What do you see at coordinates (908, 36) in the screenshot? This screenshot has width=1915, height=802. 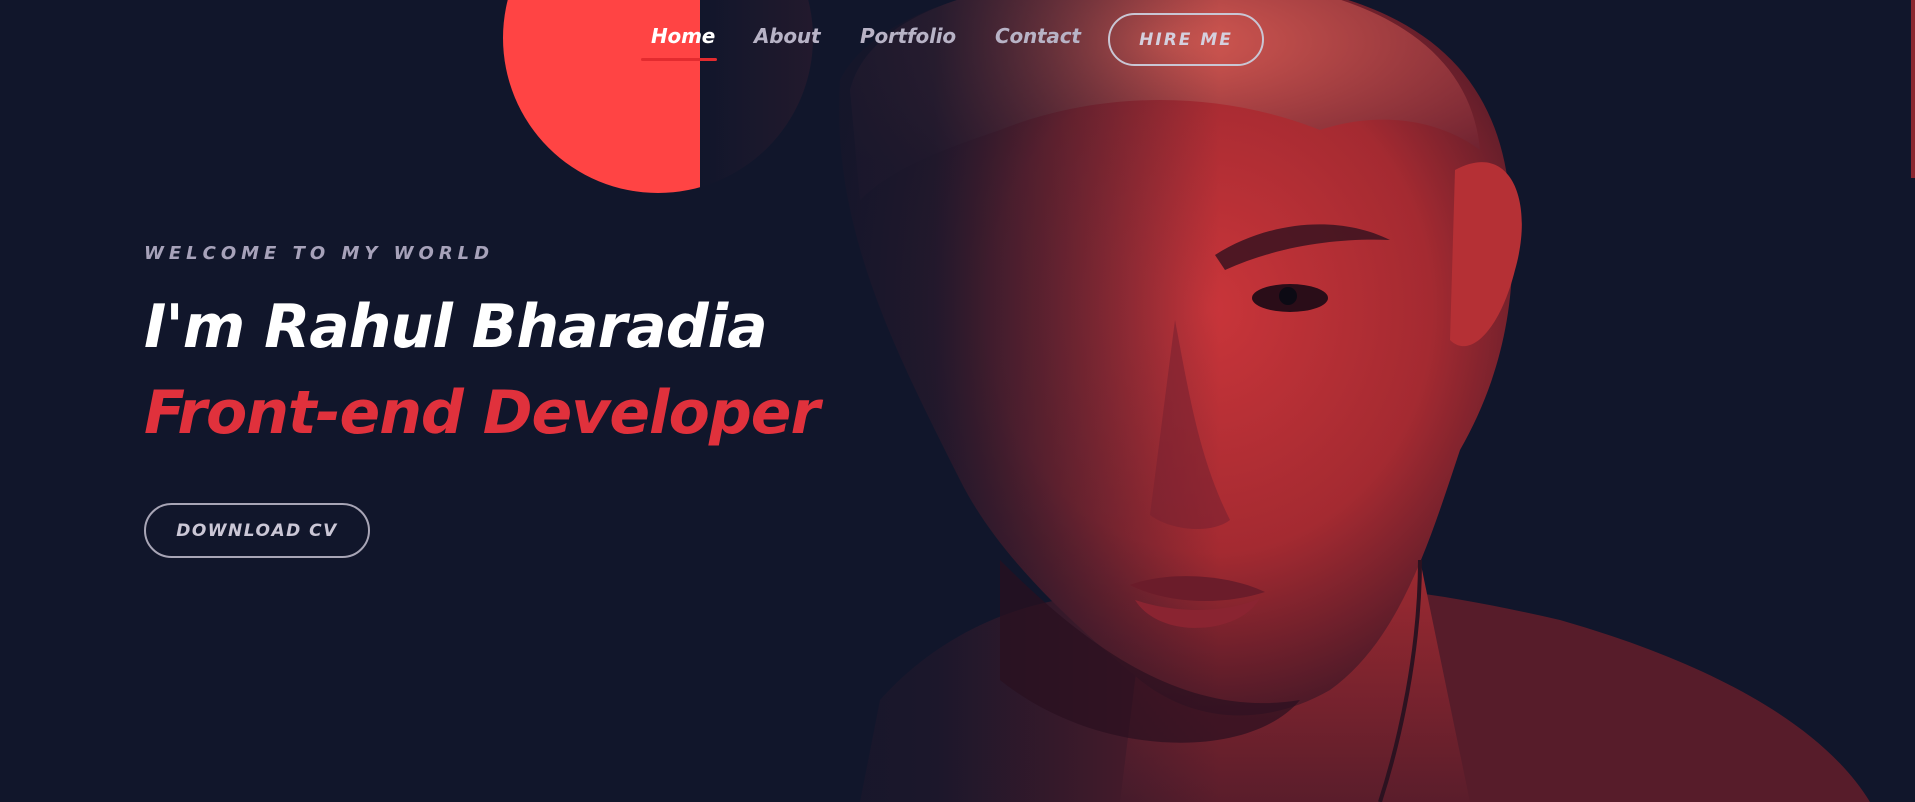 I see `nav-link-portfolio: Portfolio` at bounding box center [908, 36].